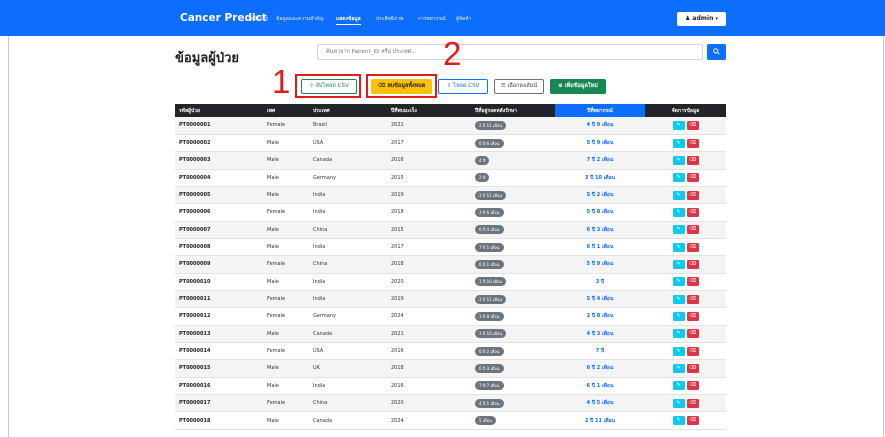  I want to click on cell-survival-badge: 3 ปี 11 เดือน, so click(513, 195).